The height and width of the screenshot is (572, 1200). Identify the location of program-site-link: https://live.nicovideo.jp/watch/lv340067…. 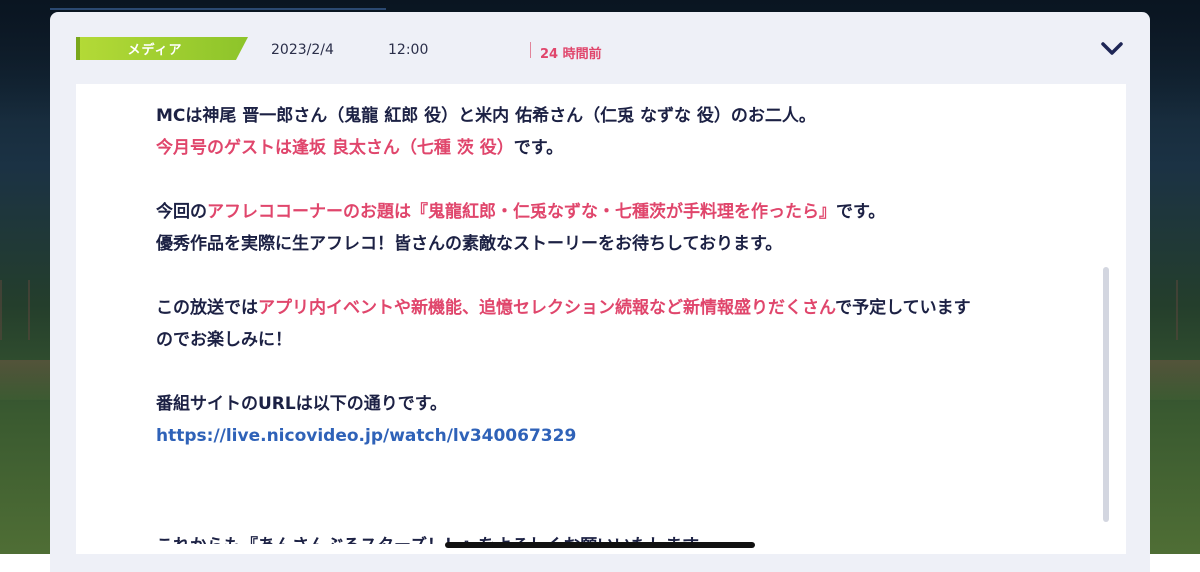
(366, 436).